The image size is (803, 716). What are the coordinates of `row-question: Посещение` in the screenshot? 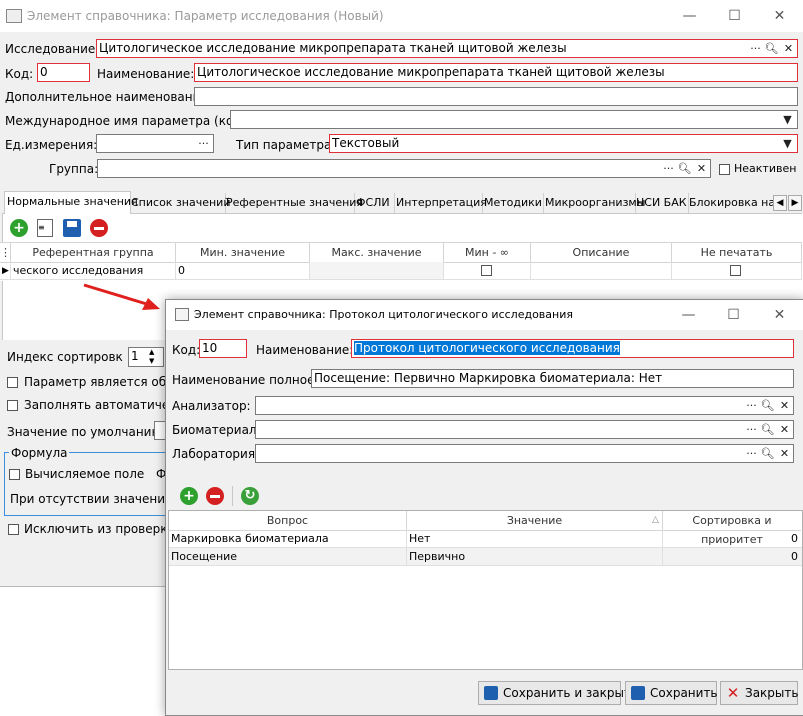 It's located at (288, 557).